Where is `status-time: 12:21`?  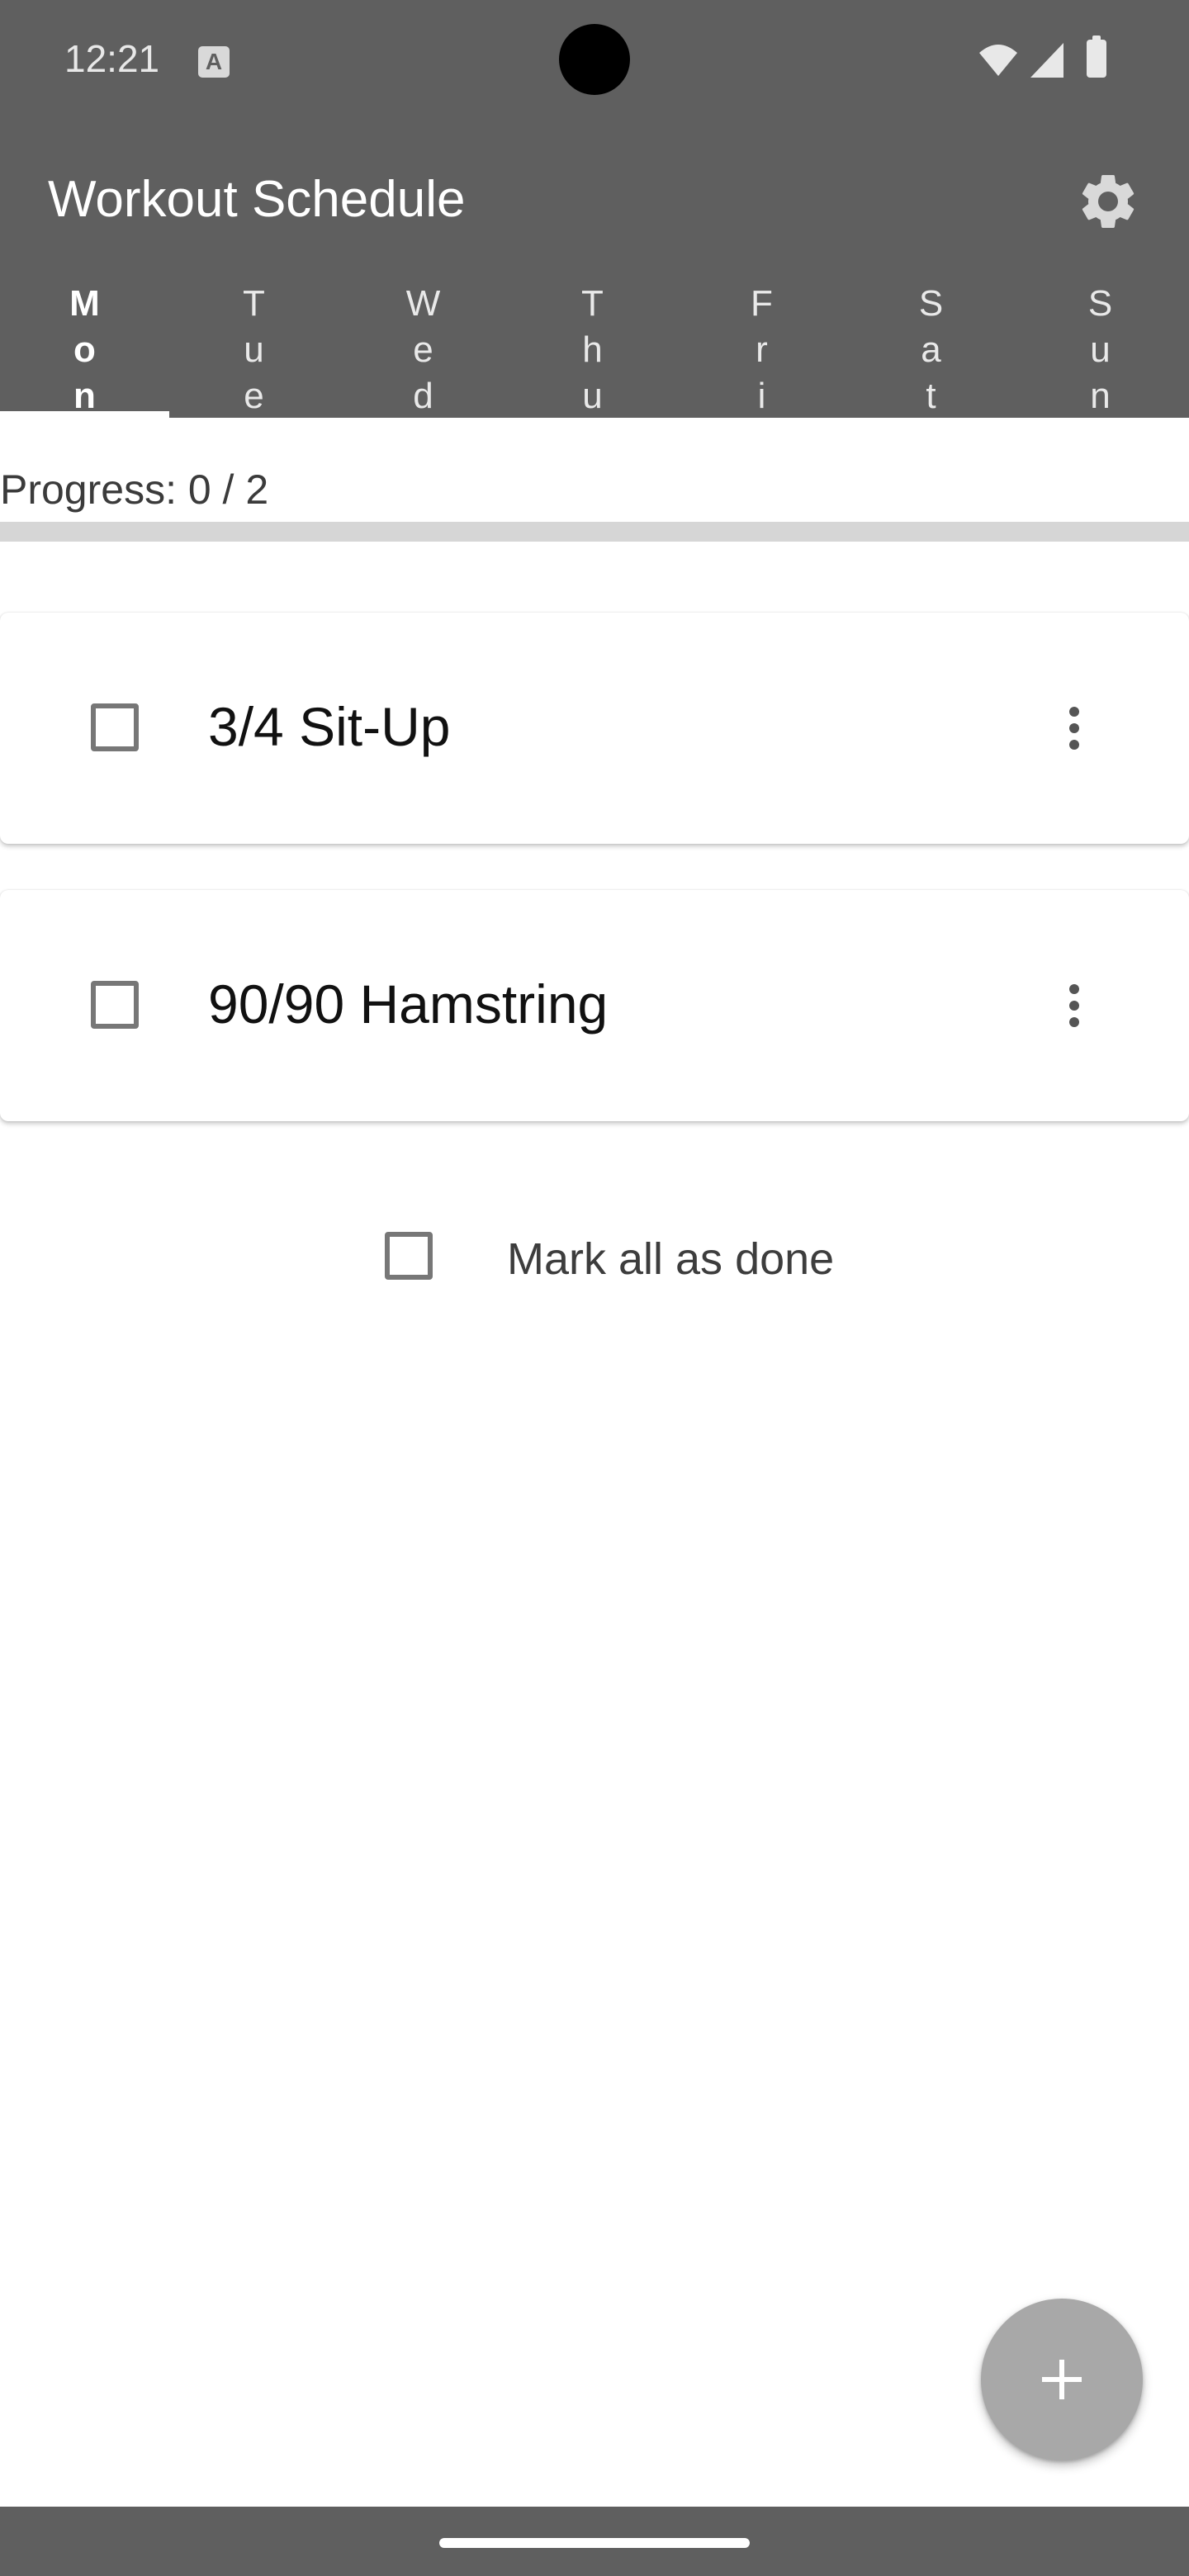 status-time: 12:21 is located at coordinates (112, 58).